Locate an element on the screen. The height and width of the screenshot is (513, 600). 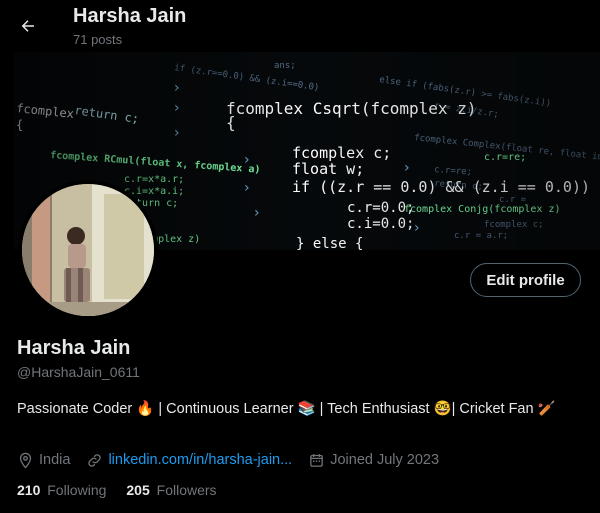
avatar is located at coordinates (88, 250).